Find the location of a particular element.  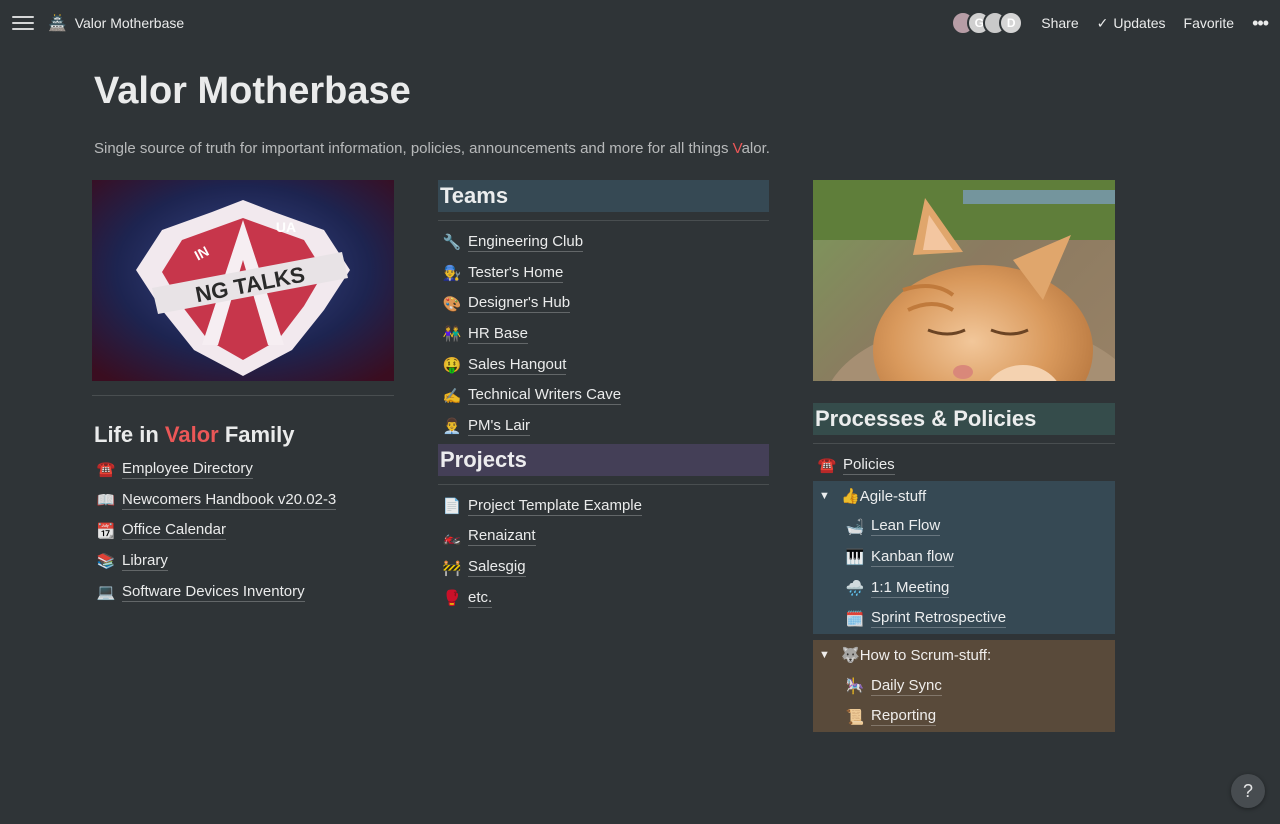

list-item: 👨‍💼 PM's Lair is located at coordinates (603, 426).